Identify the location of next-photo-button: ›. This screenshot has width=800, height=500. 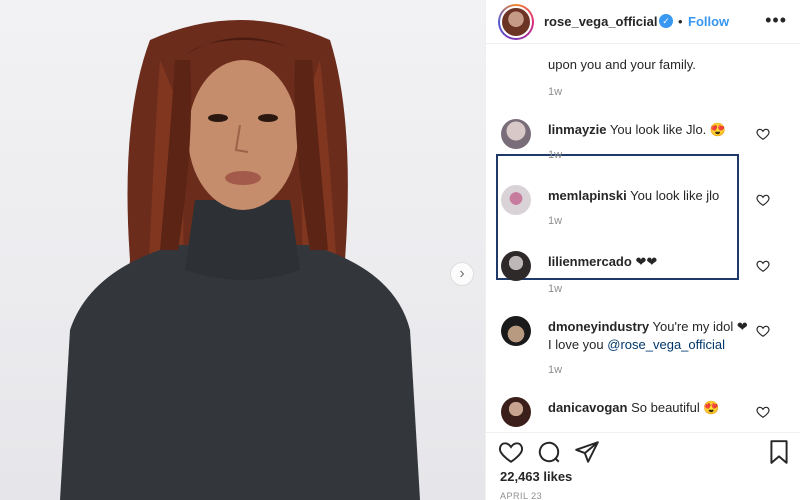
(462, 274).